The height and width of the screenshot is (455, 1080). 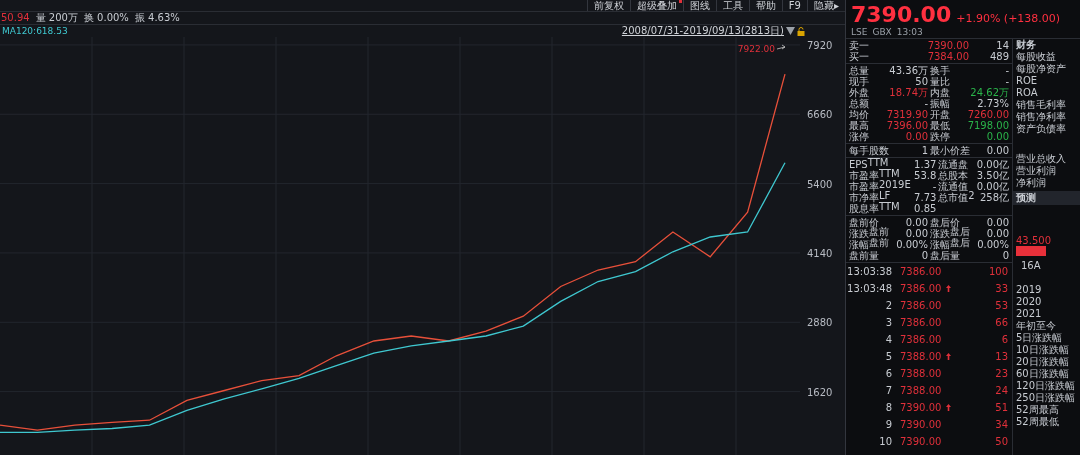 I want to click on stat-value: 0.00亿, so click(x=992, y=164).